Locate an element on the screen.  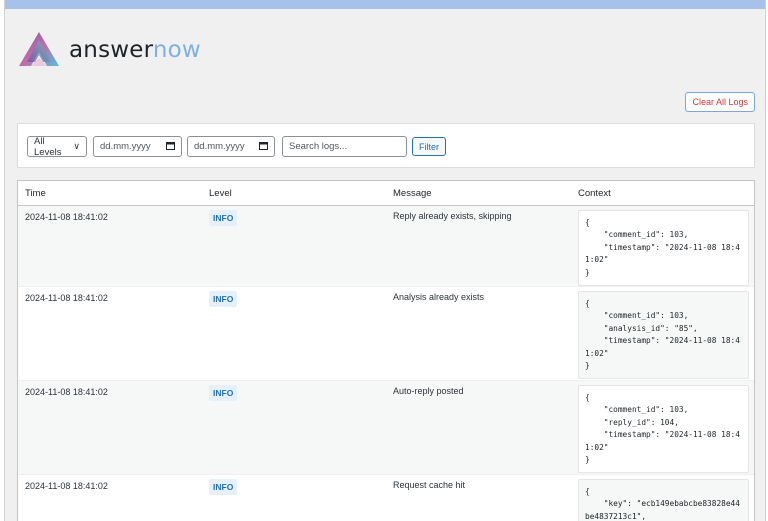
log-message: Analysis already exists is located at coordinates (439, 297).